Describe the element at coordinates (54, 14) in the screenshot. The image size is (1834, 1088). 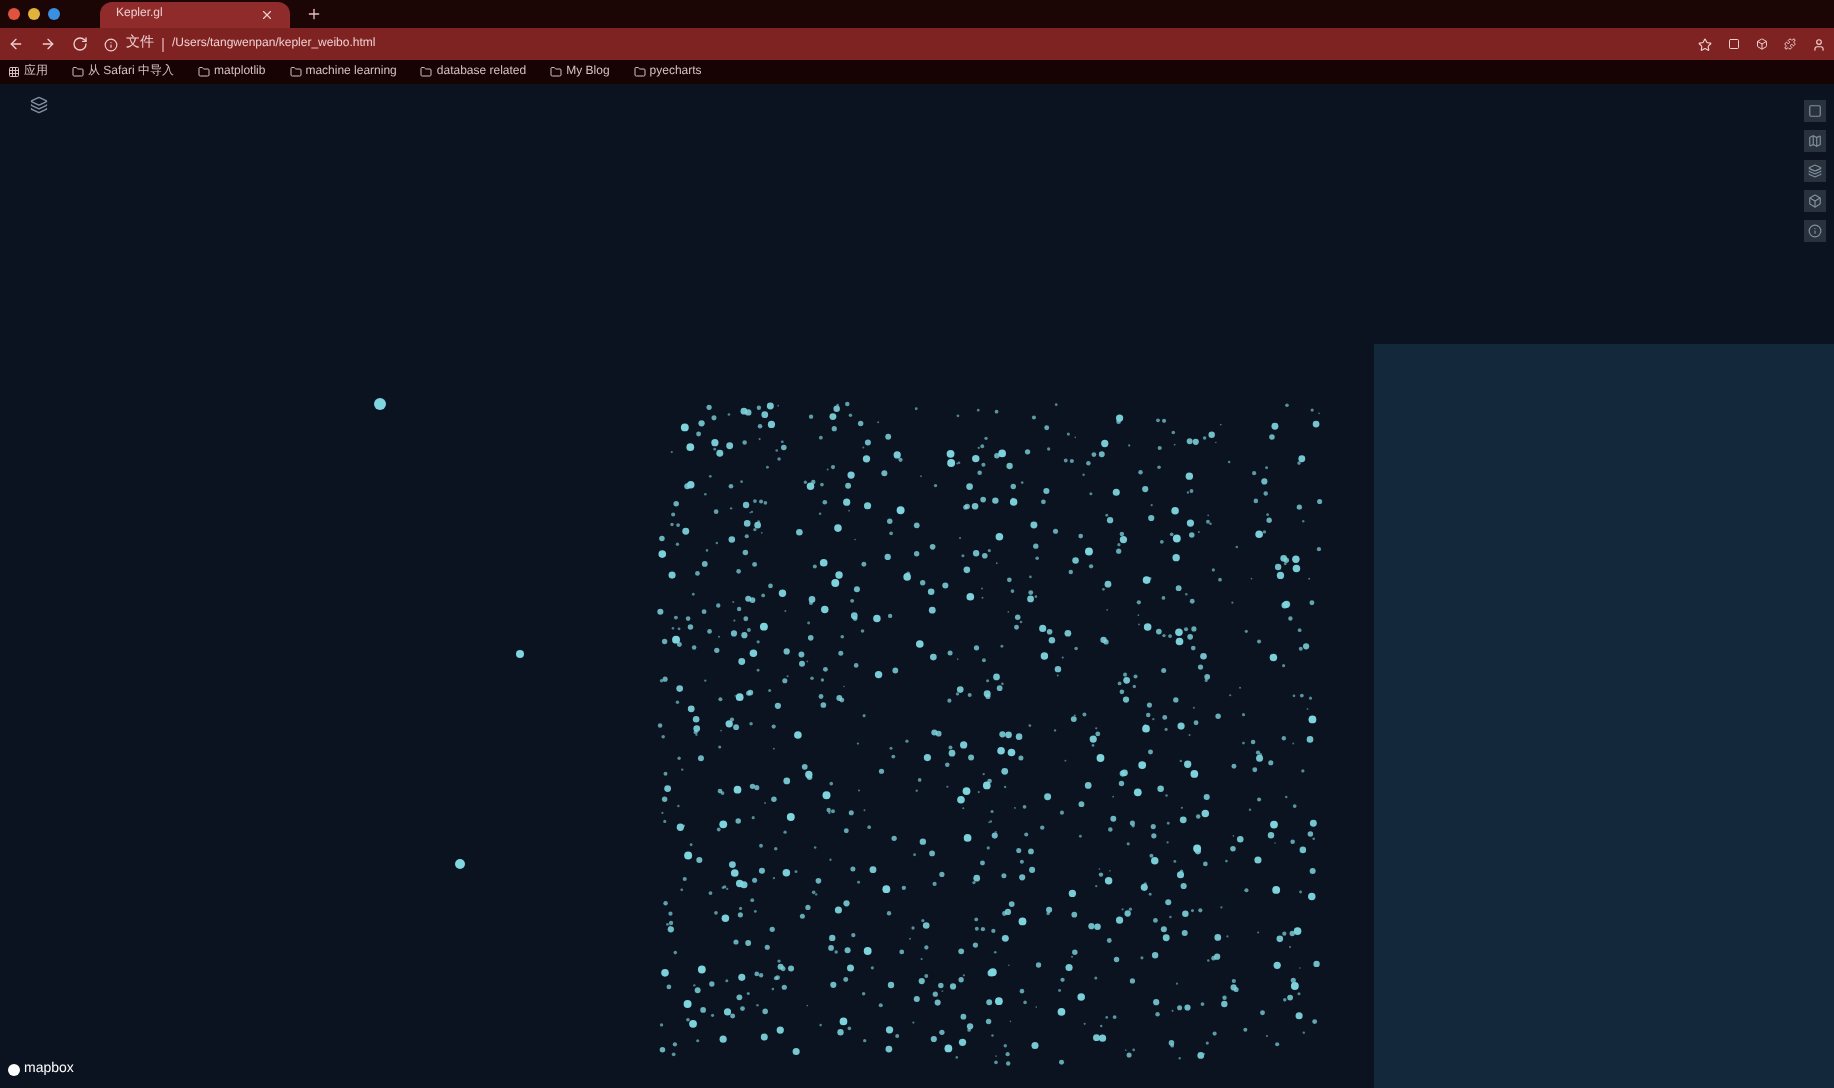
I see `zoom-window-control` at that location.